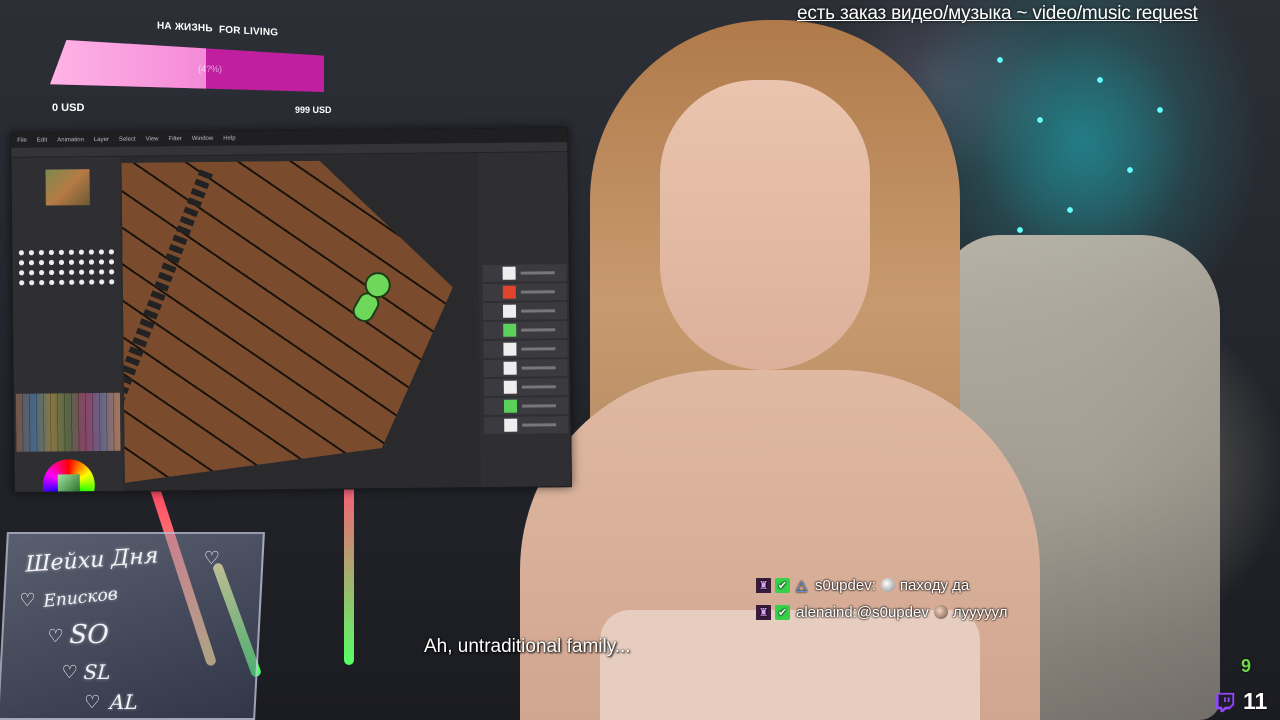  Describe the element at coordinates (377, 285) in the screenshot. I see `alien-head` at that location.